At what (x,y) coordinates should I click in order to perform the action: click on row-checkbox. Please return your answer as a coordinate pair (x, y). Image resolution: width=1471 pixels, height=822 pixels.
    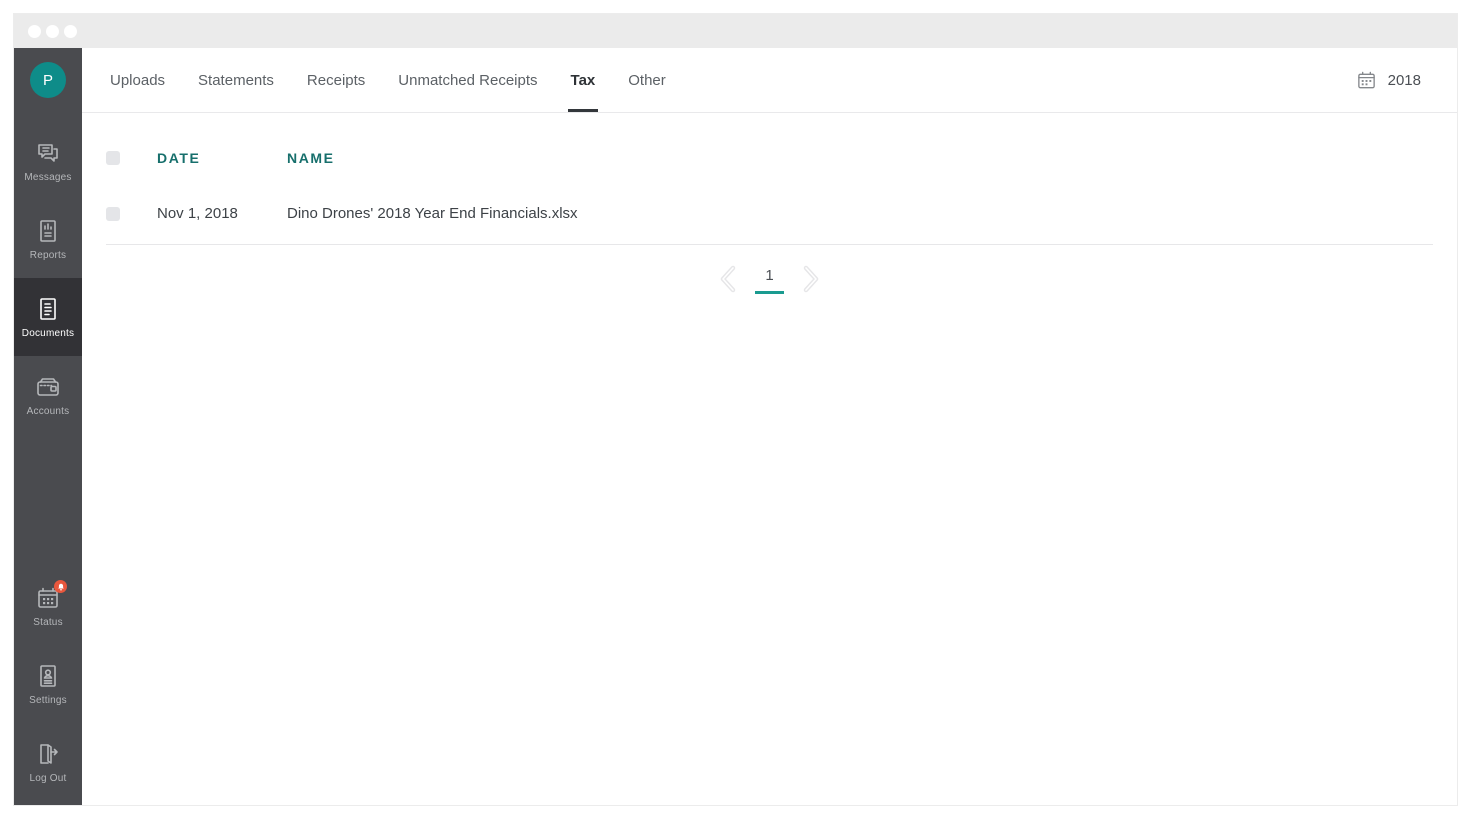
    Looking at the image, I should click on (113, 213).